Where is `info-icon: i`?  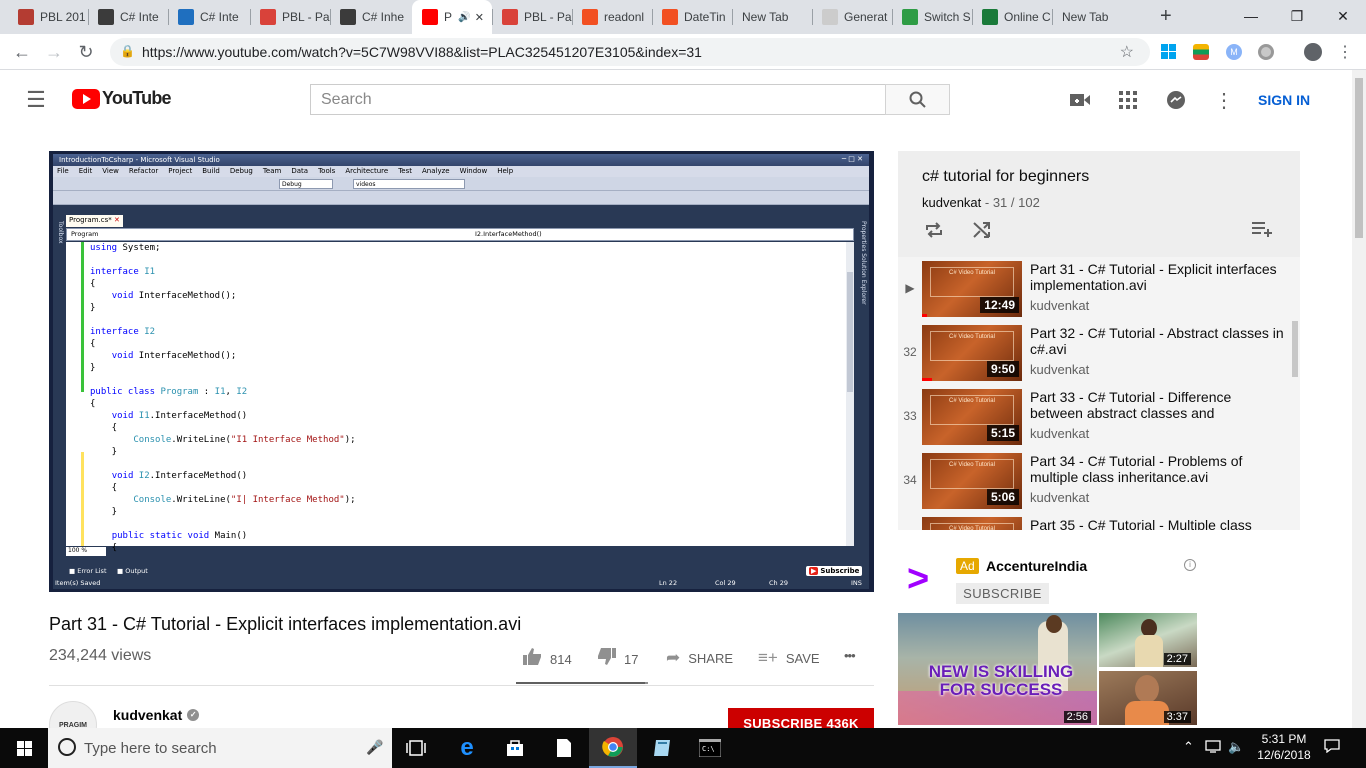
info-icon: i is located at coordinates (1190, 565).